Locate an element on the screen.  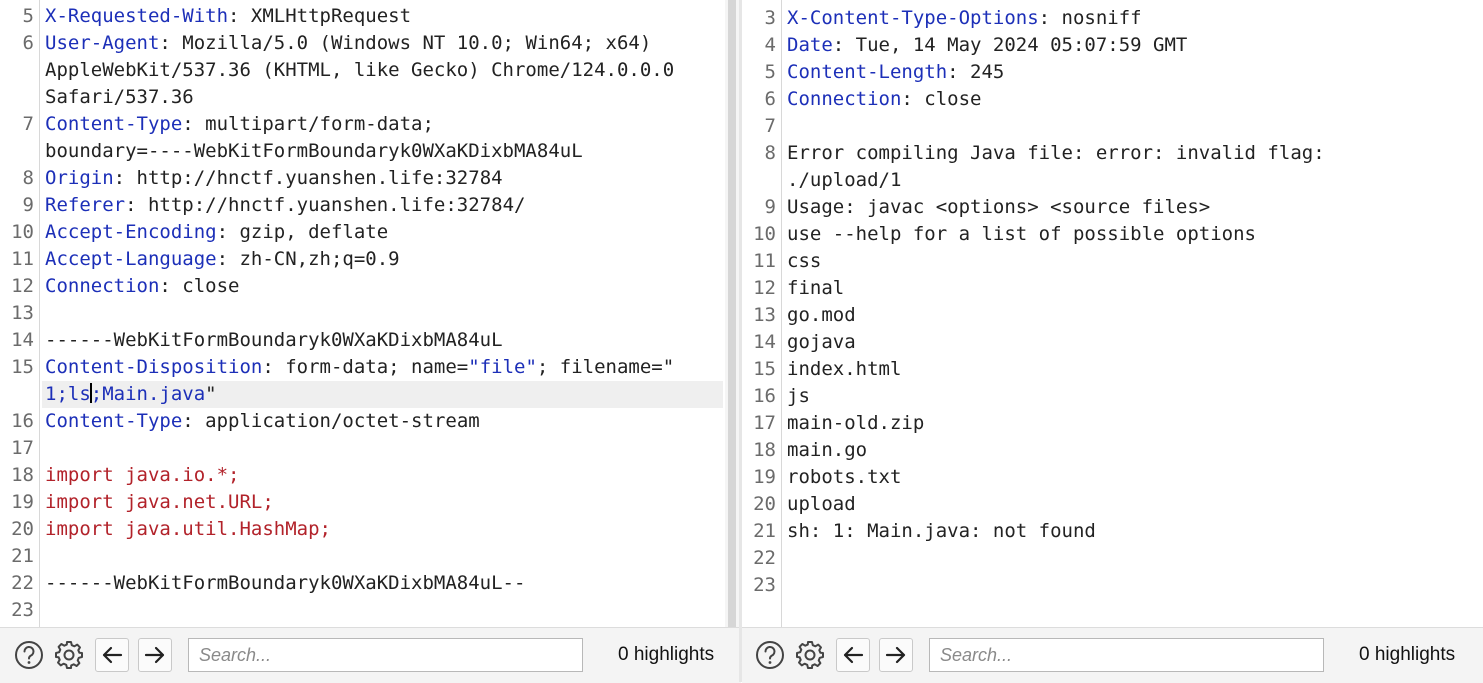
arrow-right-icon is located at coordinates (154, 655).